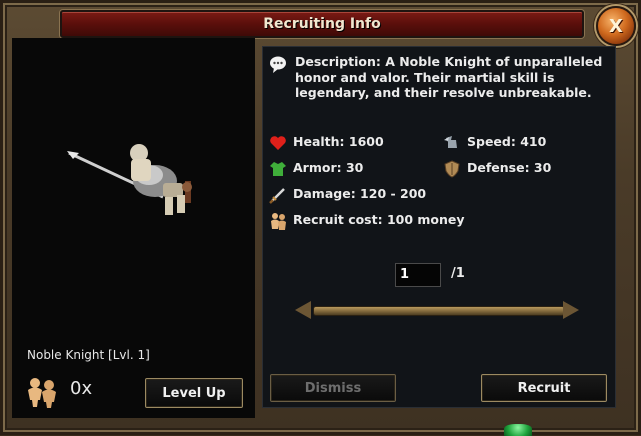 This screenshot has width=641, height=436. I want to click on recruit-button: Recruit, so click(544, 388).